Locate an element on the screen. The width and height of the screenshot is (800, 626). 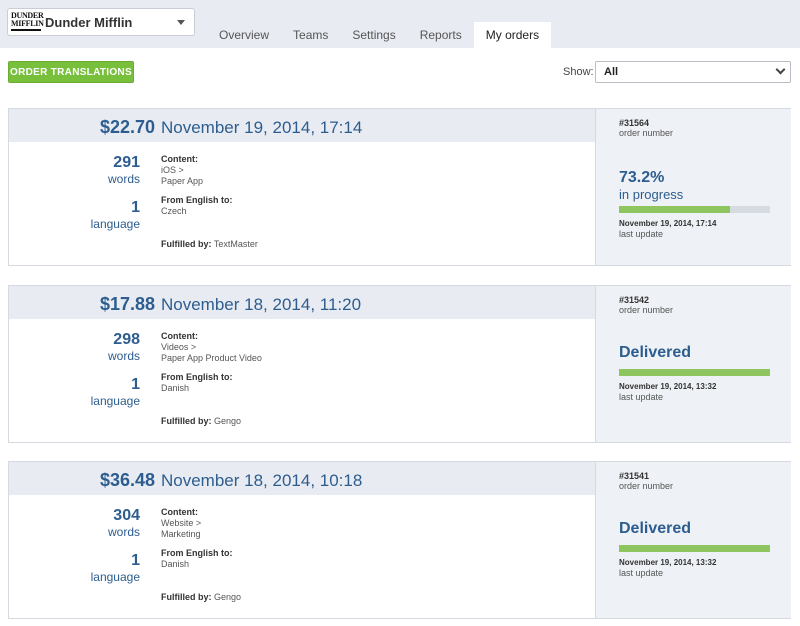
order-number: #31542 is located at coordinates (634, 300).